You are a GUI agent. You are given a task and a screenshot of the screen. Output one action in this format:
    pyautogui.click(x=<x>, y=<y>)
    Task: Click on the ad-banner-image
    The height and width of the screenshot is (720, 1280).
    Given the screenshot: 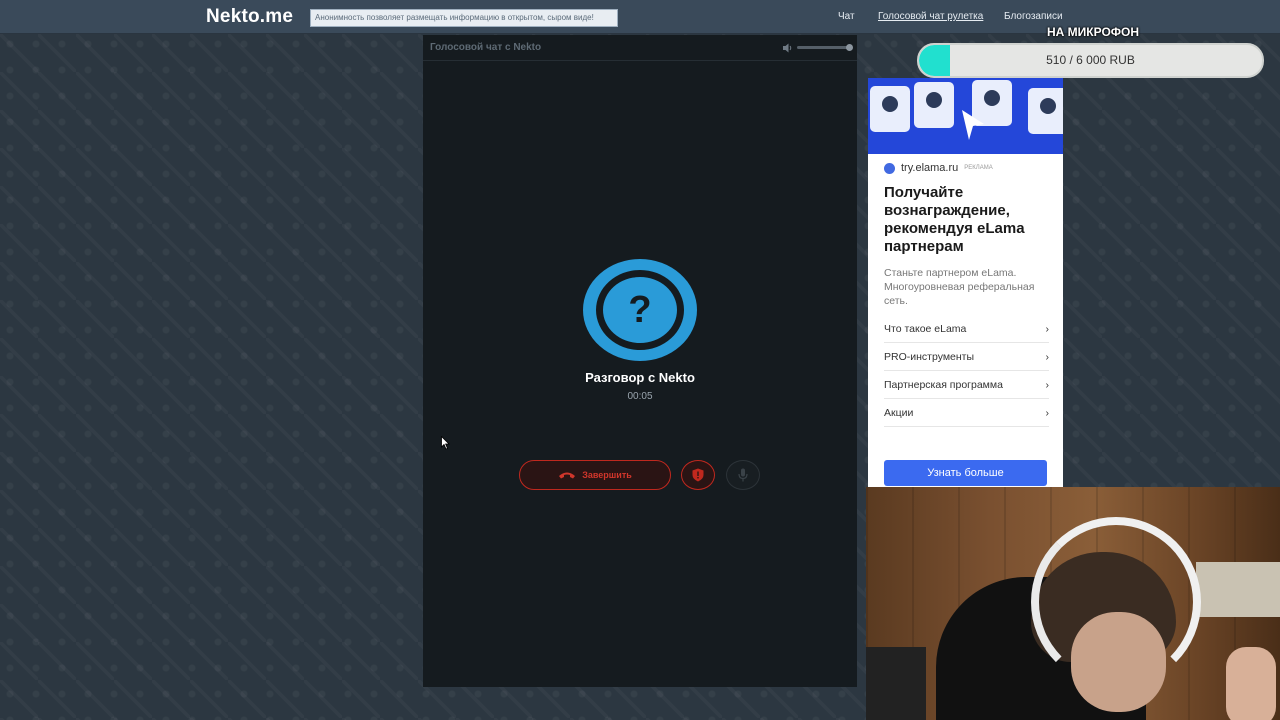 What is the action you would take?
    pyautogui.click(x=965, y=116)
    